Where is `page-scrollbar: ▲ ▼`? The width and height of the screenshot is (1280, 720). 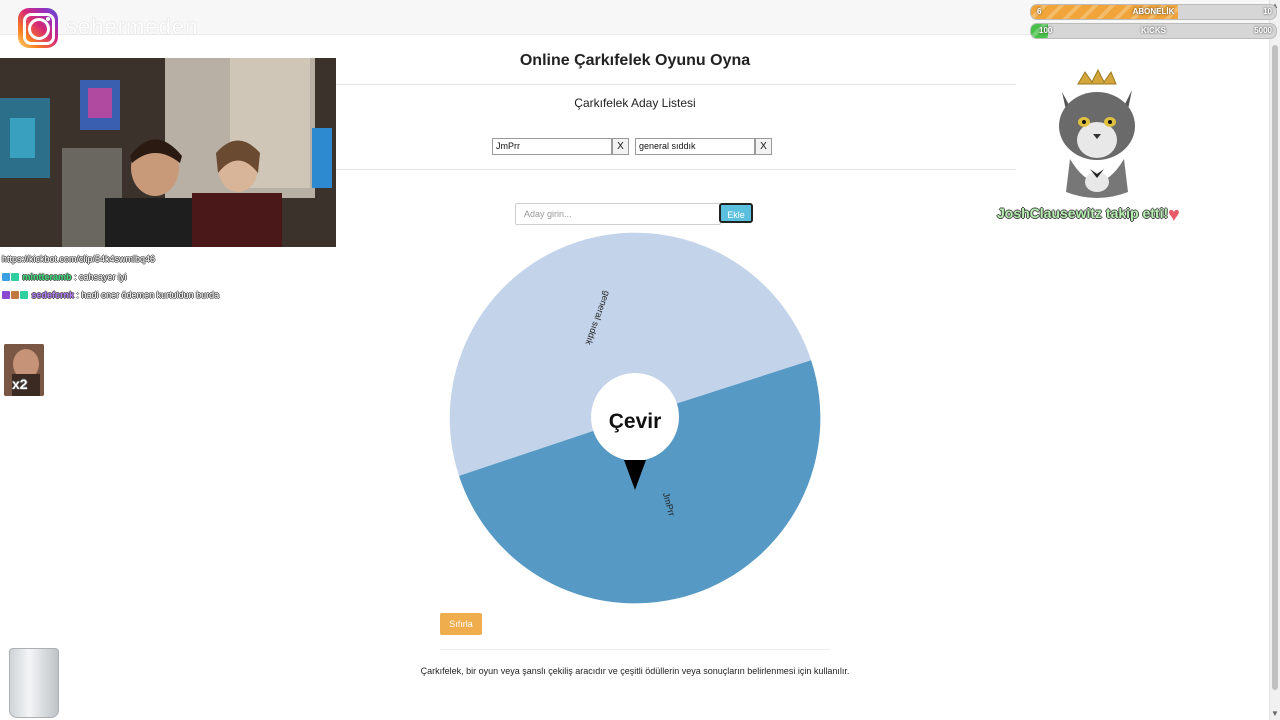 page-scrollbar: ▲ ▼ is located at coordinates (1274, 360).